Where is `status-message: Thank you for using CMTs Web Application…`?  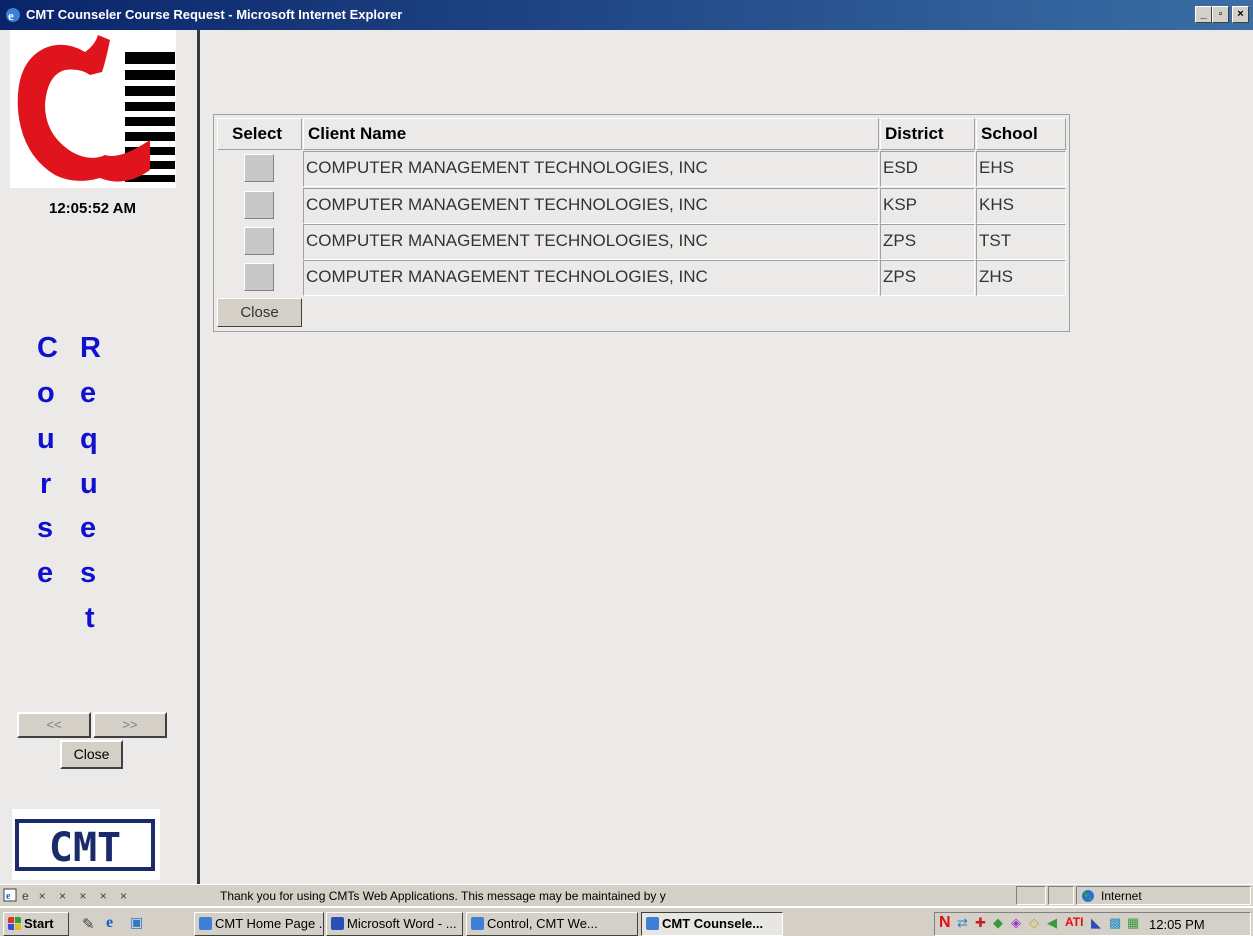
status-message: Thank you for using CMTs Web Application… is located at coordinates (443, 896).